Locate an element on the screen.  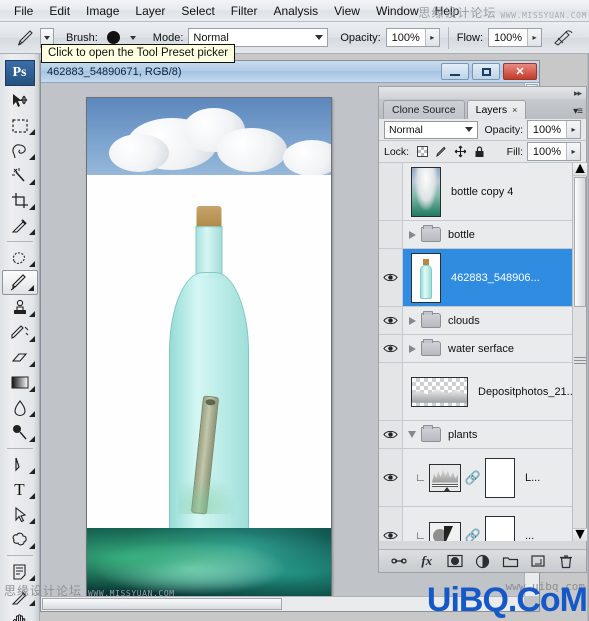
menu-help: Help is located at coordinates (447, 11).